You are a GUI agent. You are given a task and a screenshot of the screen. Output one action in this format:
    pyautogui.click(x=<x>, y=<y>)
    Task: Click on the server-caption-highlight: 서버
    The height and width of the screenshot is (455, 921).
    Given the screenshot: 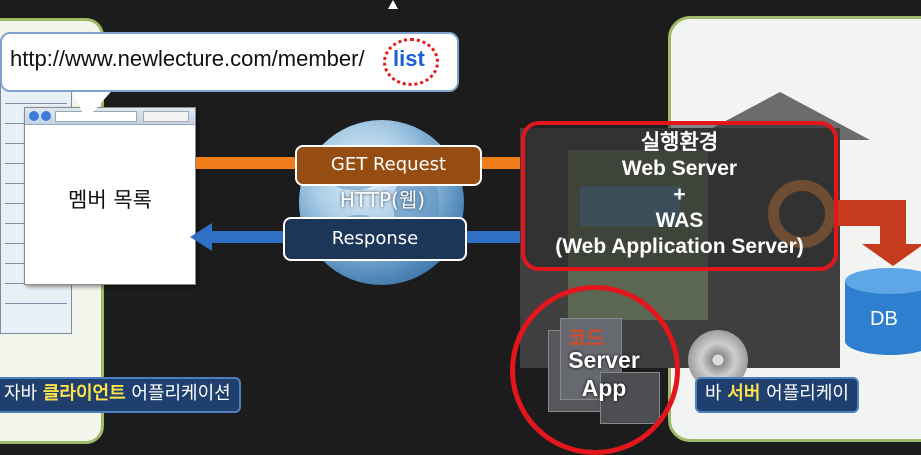 What is the action you would take?
    pyautogui.click(x=744, y=393)
    